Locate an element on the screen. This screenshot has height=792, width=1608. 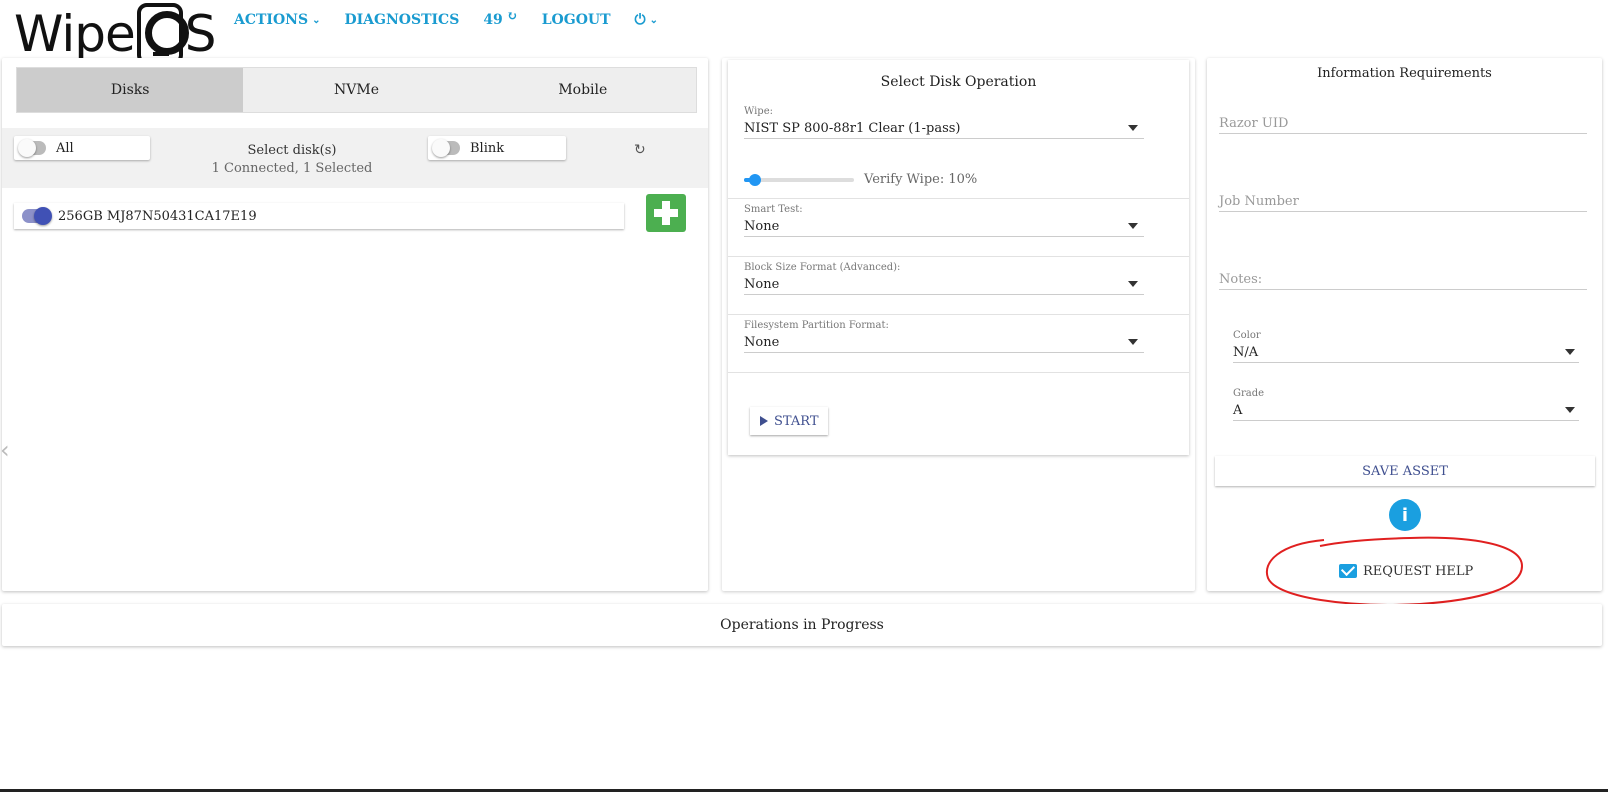
power-icon: ⏻ is located at coordinates (640, 20).